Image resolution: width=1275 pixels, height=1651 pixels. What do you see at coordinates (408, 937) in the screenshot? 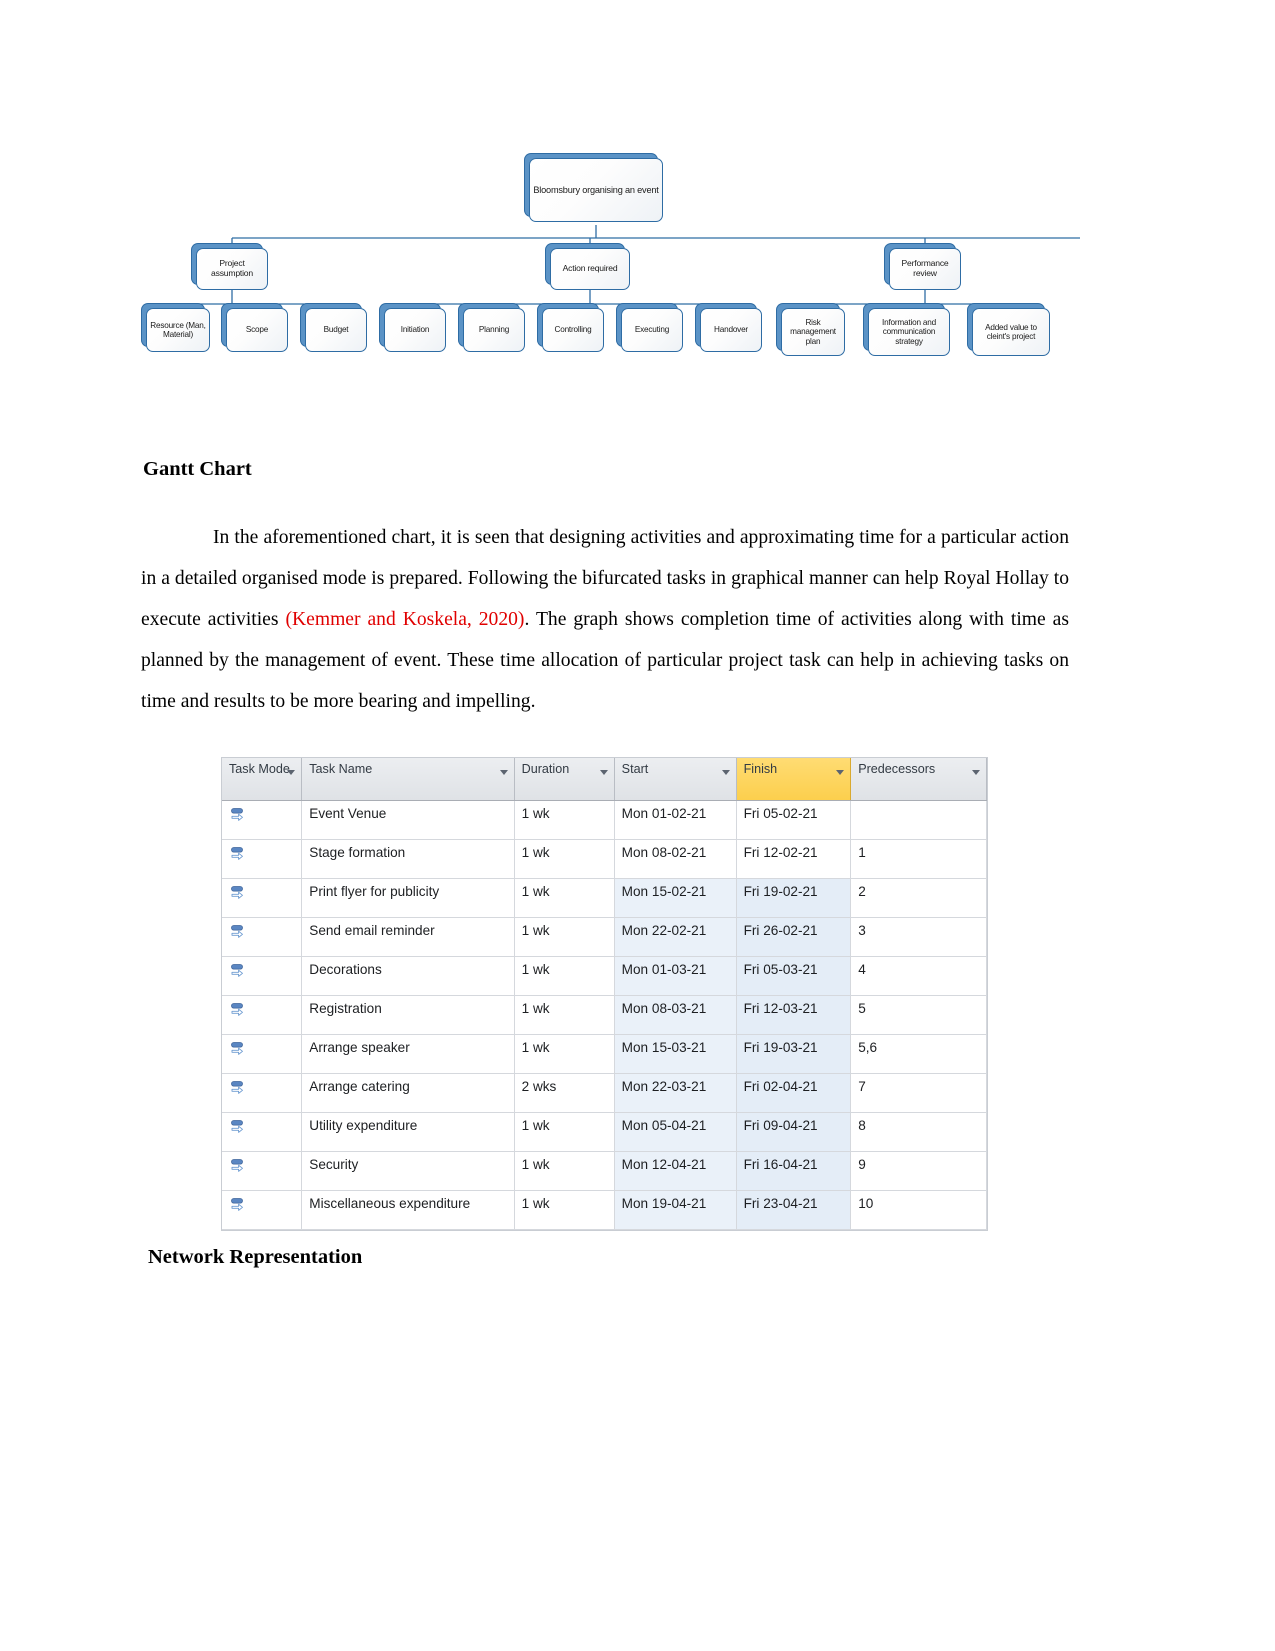
I see `cell-task-name: Send email reminder` at bounding box center [408, 937].